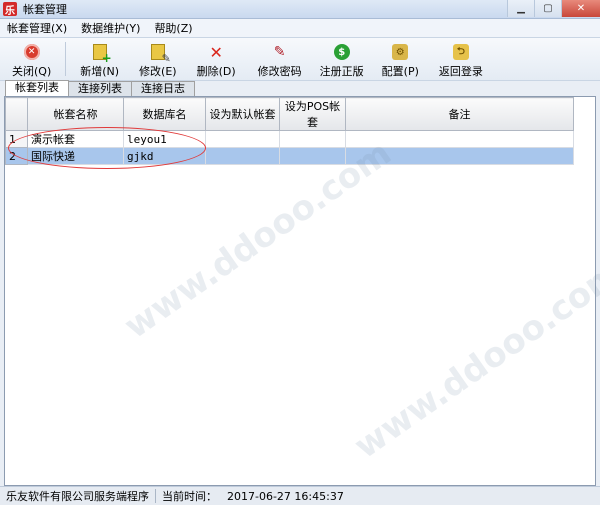 The image size is (600, 505). Describe the element at coordinates (75, 139) in the screenshot. I see `account-name-cell: 演示帐套` at that location.